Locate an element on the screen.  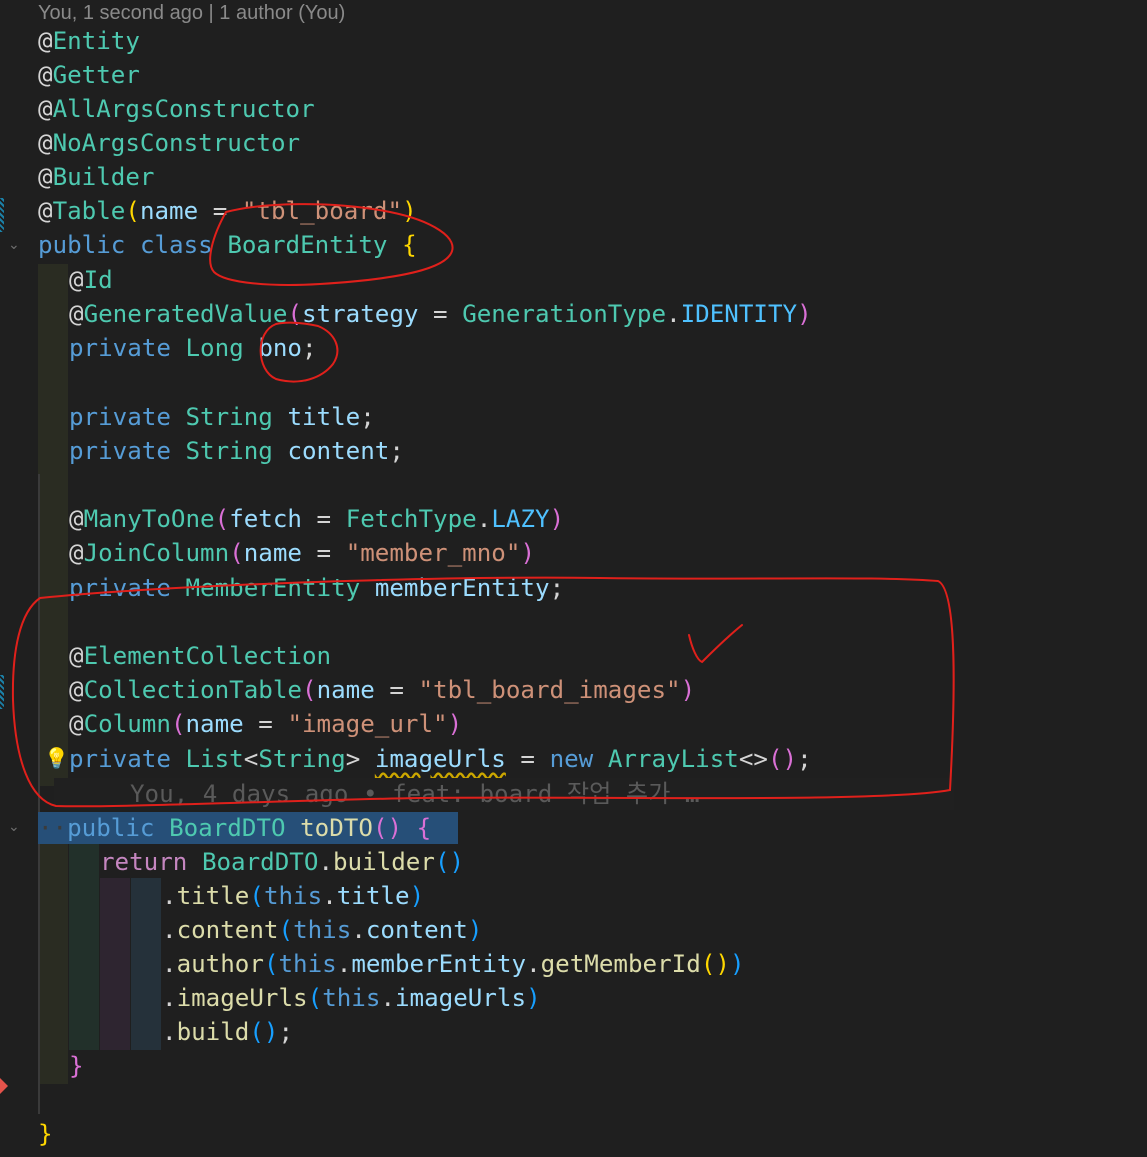
code-line: @Id is located at coordinates (91, 280).